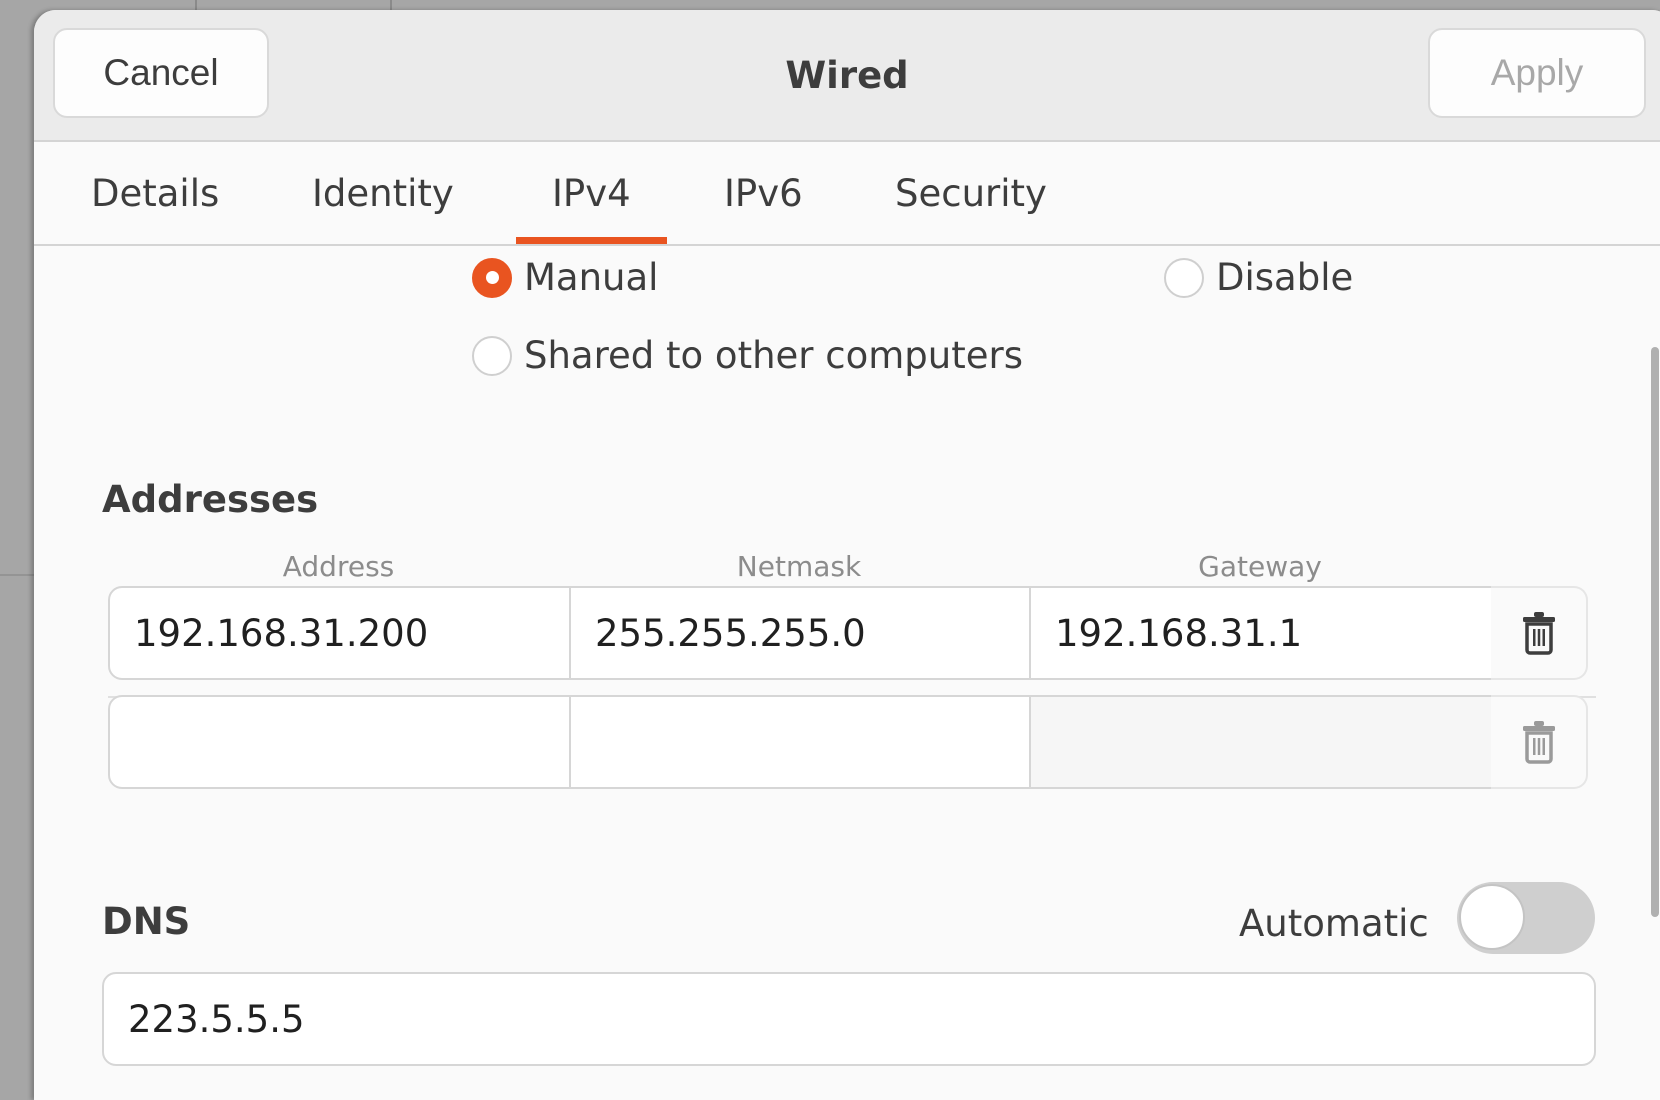  I want to click on tab-ipv4: IPv4, so click(591, 193).